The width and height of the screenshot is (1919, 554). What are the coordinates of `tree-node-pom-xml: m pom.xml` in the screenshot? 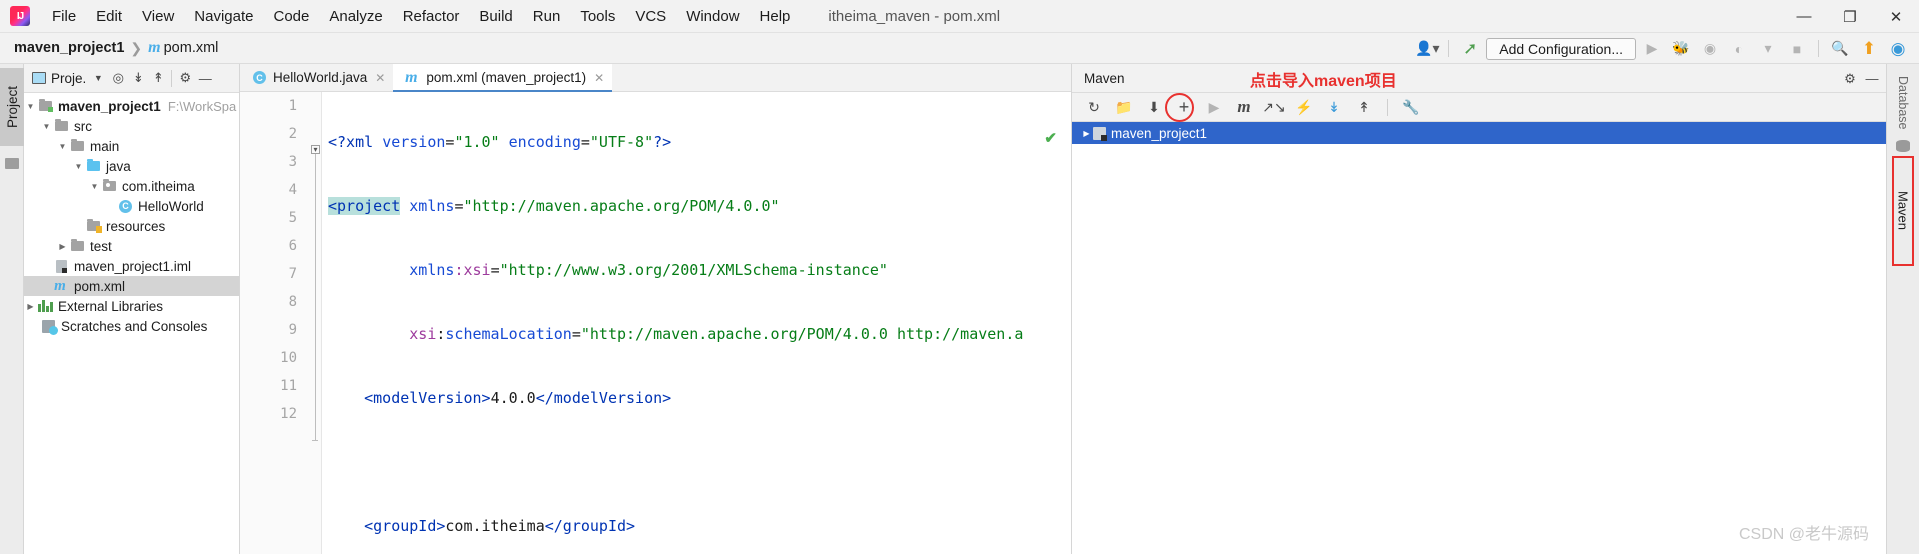 It's located at (131, 286).